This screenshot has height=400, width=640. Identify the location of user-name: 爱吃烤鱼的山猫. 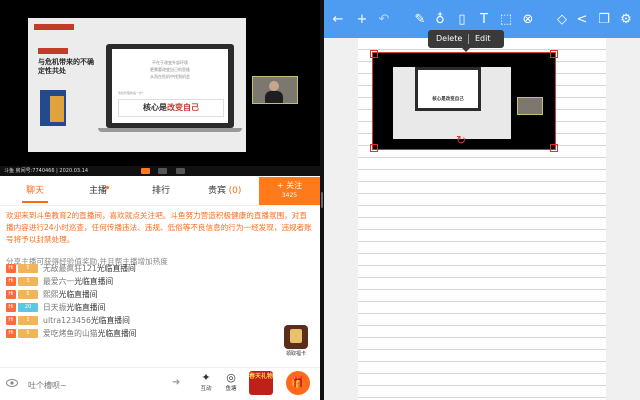
(70, 333).